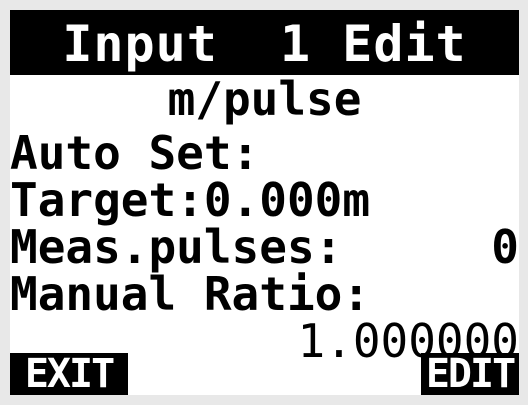 This screenshot has height=405, width=528. Describe the element at coordinates (134, 153) in the screenshot. I see `auto-set-item: Auto Set:` at that location.